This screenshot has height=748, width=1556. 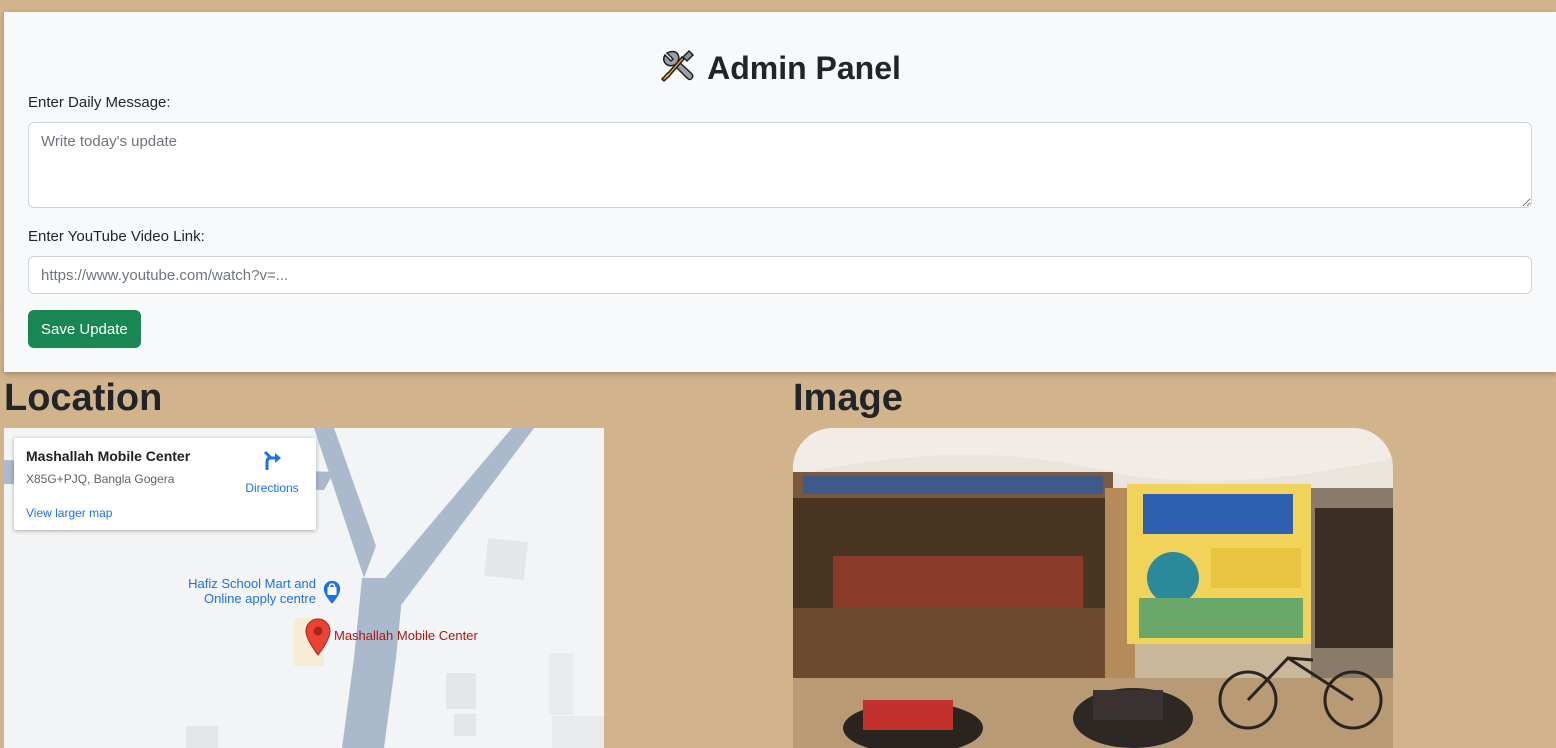 I want to click on save-update-button: Save Update, so click(x=84, y=329).